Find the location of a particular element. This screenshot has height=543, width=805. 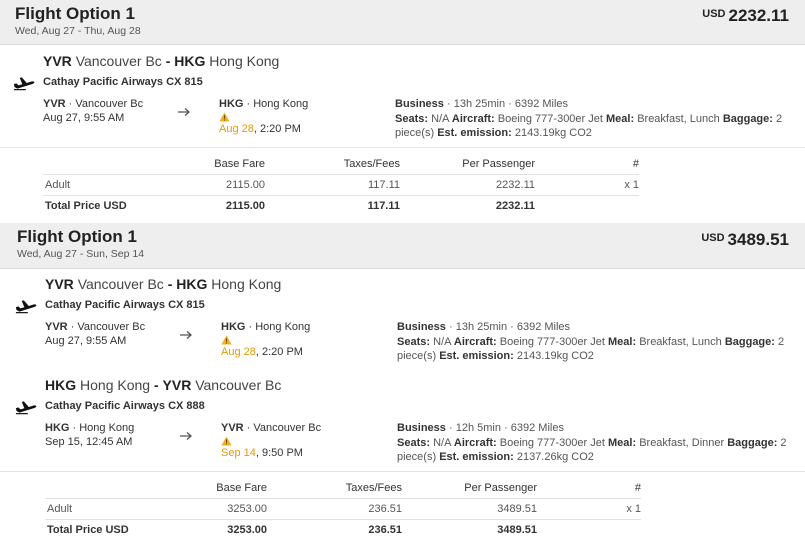

total-row: Total Price USD 3253.00 236.51 3489.51 is located at coordinates (343, 529).